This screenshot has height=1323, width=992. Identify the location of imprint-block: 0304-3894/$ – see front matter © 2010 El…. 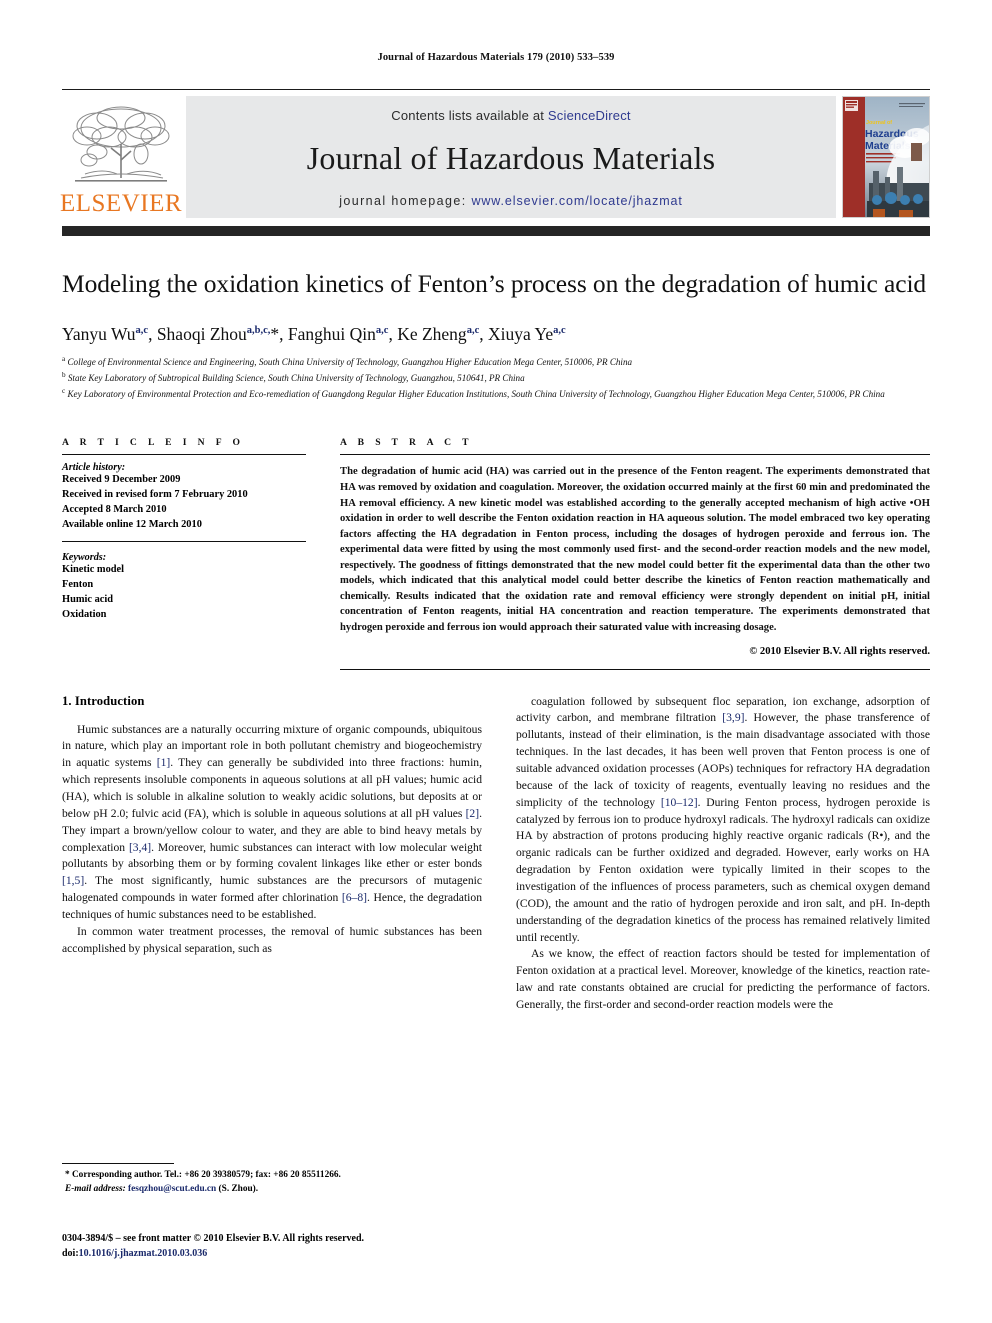
(213, 1246).